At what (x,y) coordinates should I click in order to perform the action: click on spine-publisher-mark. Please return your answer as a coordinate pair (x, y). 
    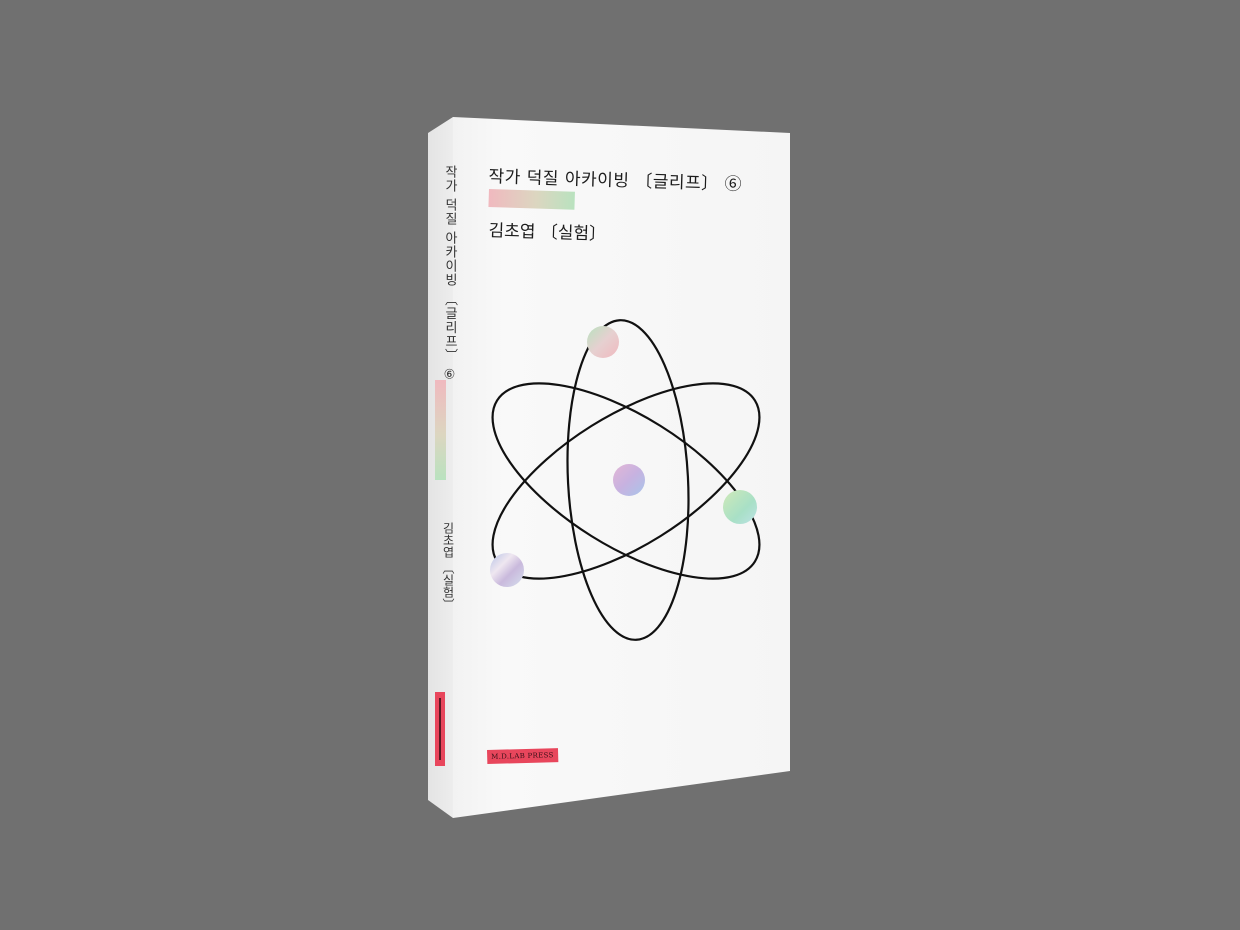
    Looking at the image, I should click on (440, 729).